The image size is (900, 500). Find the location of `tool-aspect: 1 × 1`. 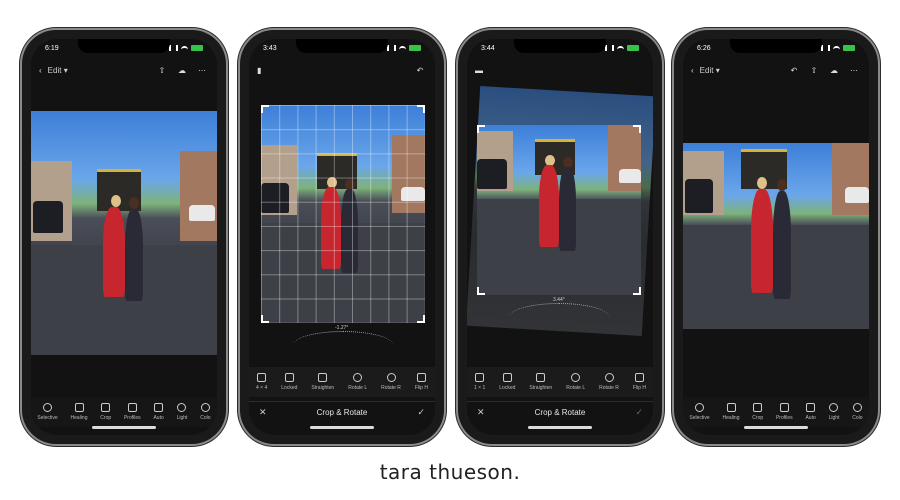

tool-aspect: 1 × 1 is located at coordinates (479, 382).